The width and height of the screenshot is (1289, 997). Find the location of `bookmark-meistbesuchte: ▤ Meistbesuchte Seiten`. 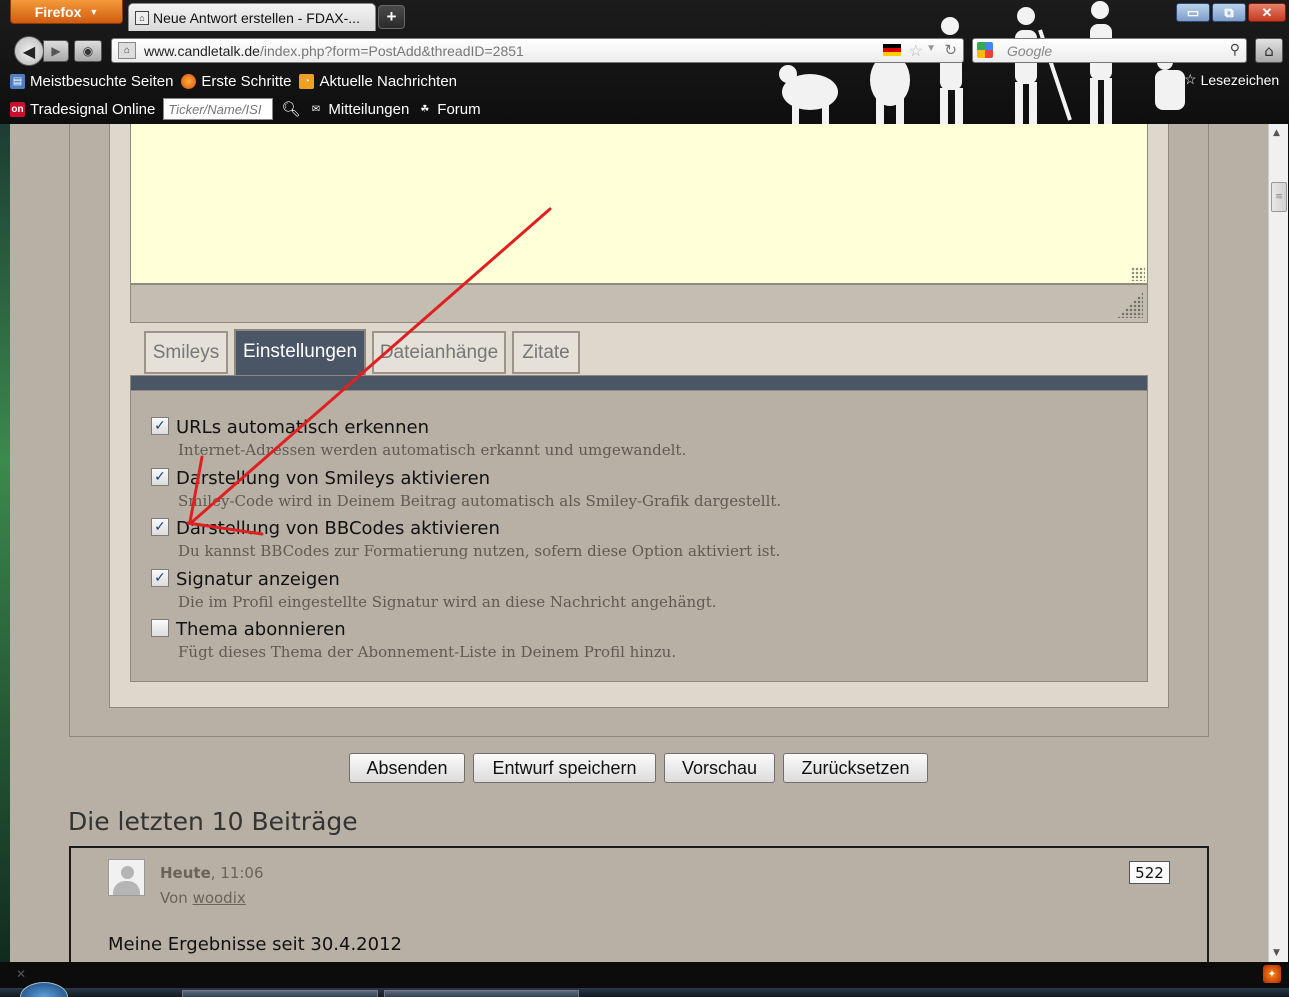

bookmark-meistbesuchte: ▤ Meistbesuchte Seiten is located at coordinates (91, 81).